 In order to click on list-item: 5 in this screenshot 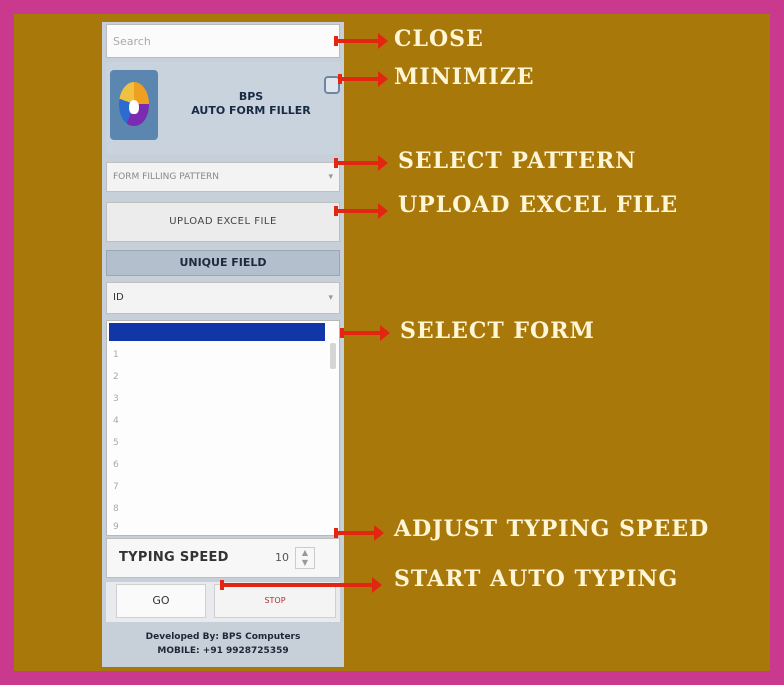, I will do `click(116, 443)`.